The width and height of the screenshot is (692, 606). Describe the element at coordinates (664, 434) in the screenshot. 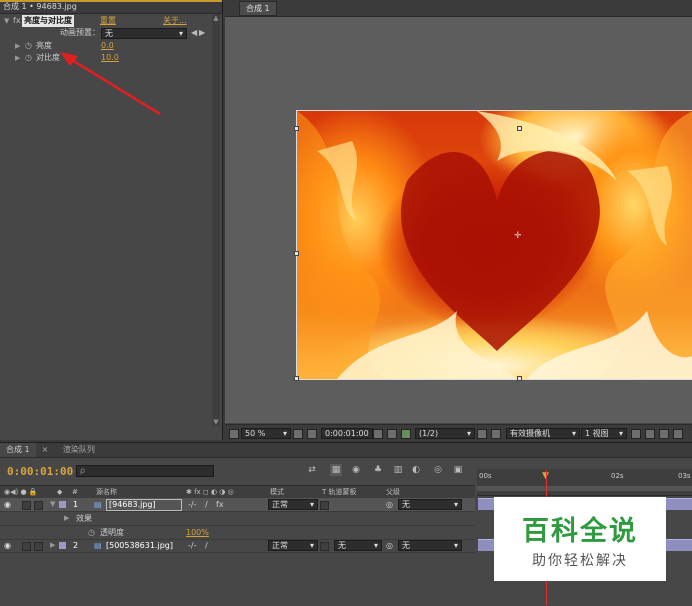

I see `timeline-toggle-icon` at that location.